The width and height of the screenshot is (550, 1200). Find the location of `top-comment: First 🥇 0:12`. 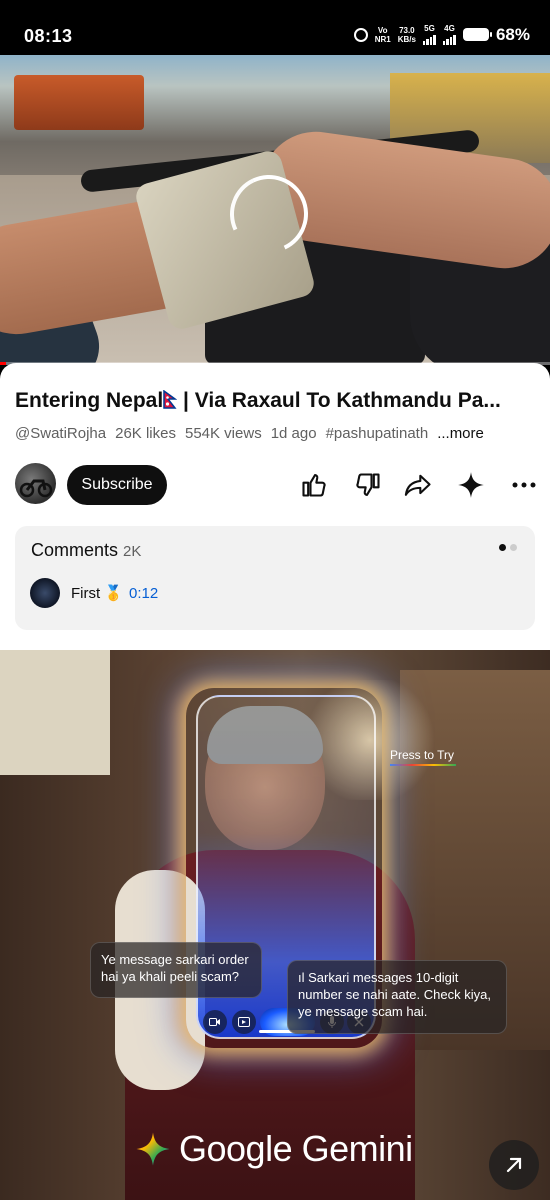

top-comment: First 🥇 0:12 is located at coordinates (114, 593).